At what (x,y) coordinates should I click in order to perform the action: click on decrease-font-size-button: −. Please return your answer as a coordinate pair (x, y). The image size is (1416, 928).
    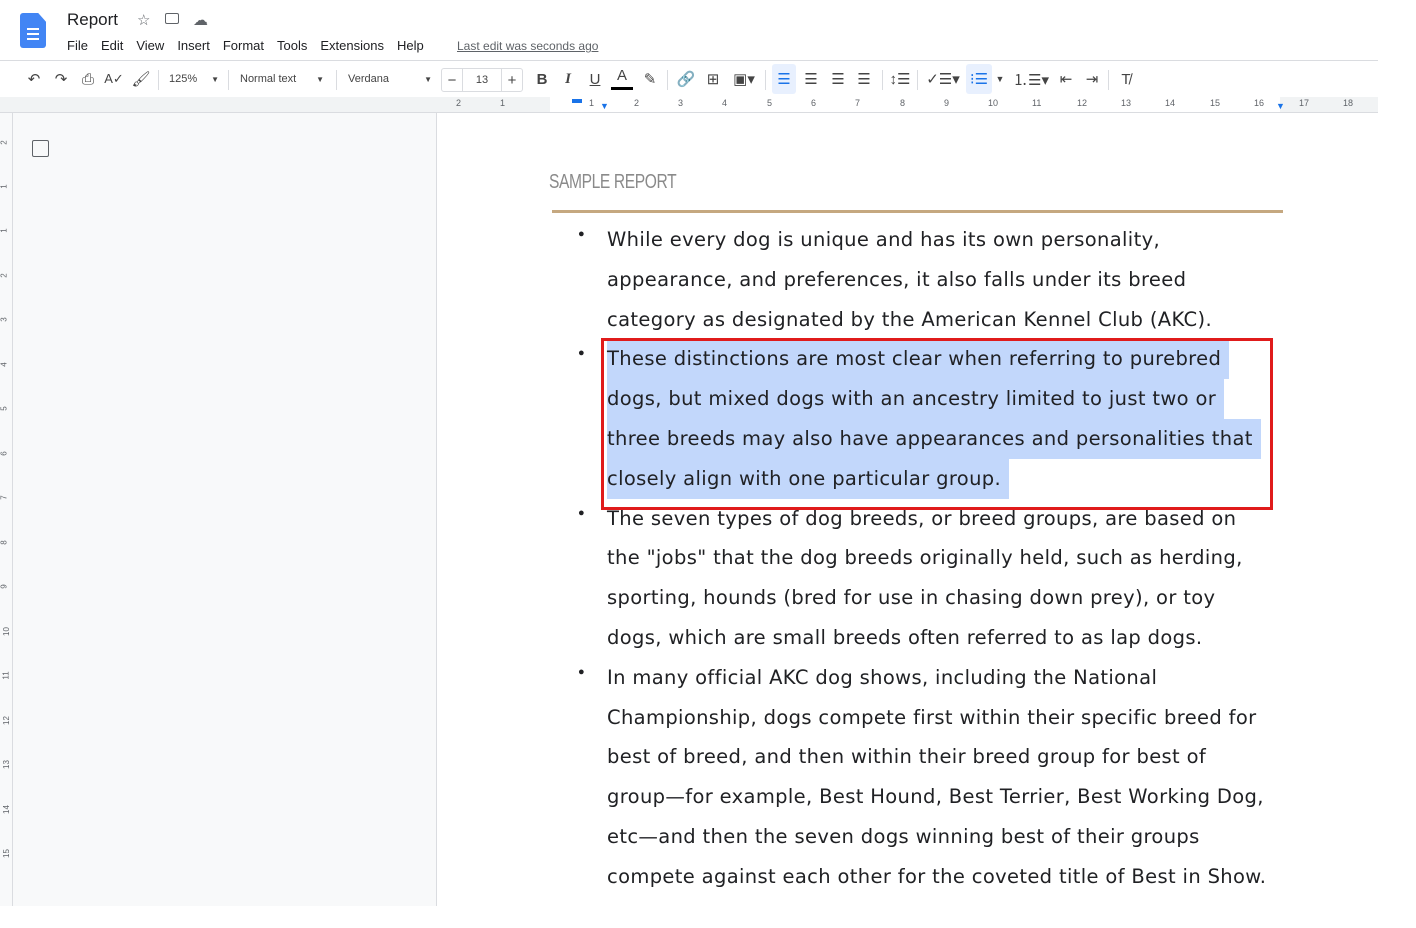
    Looking at the image, I should click on (452, 80).